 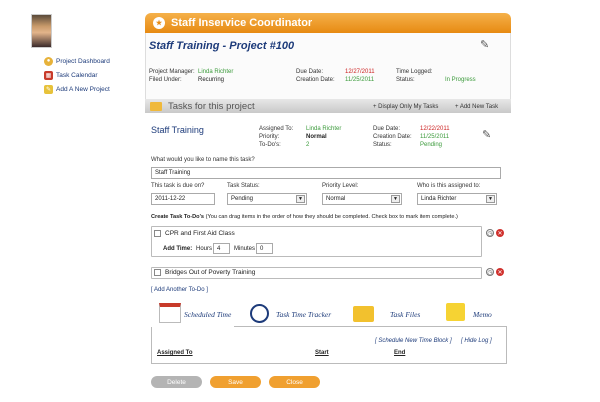 I want to click on assigned-to-label: Assigned To:, so click(x=276, y=129).